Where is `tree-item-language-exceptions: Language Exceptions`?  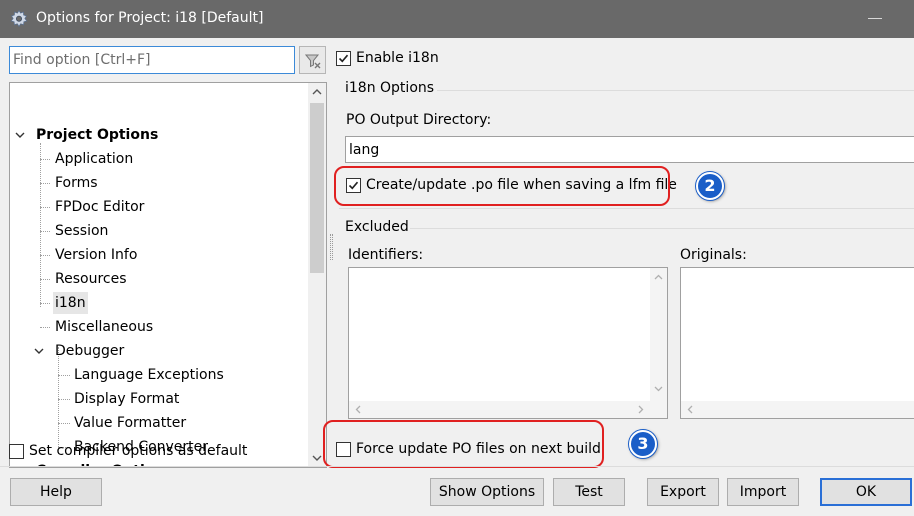
tree-item-language-exceptions: Language Exceptions is located at coordinates (149, 375).